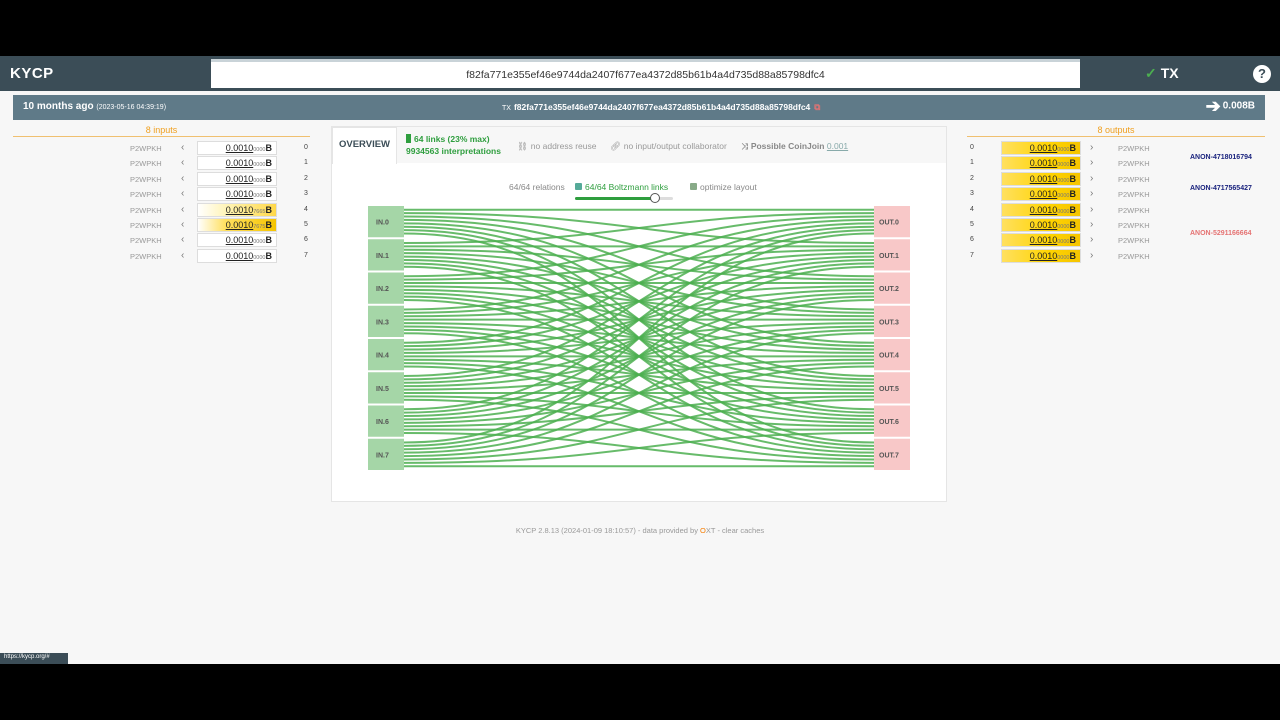 The width and height of the screenshot is (1280, 720). What do you see at coordinates (556, 146) in the screenshot?
I see `address-reuse-heuristic: ⛓ no address reuse` at bounding box center [556, 146].